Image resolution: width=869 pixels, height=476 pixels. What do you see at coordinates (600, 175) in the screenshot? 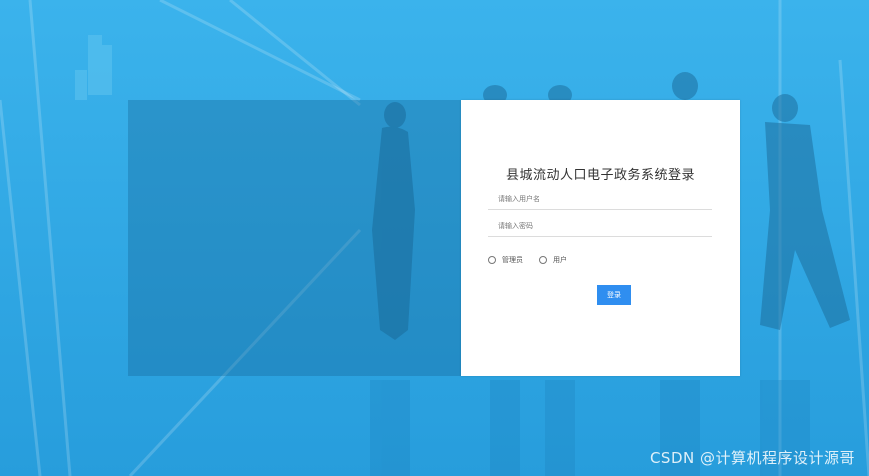
I see `login-title: 县城流动人口电子政务系统登录` at bounding box center [600, 175].